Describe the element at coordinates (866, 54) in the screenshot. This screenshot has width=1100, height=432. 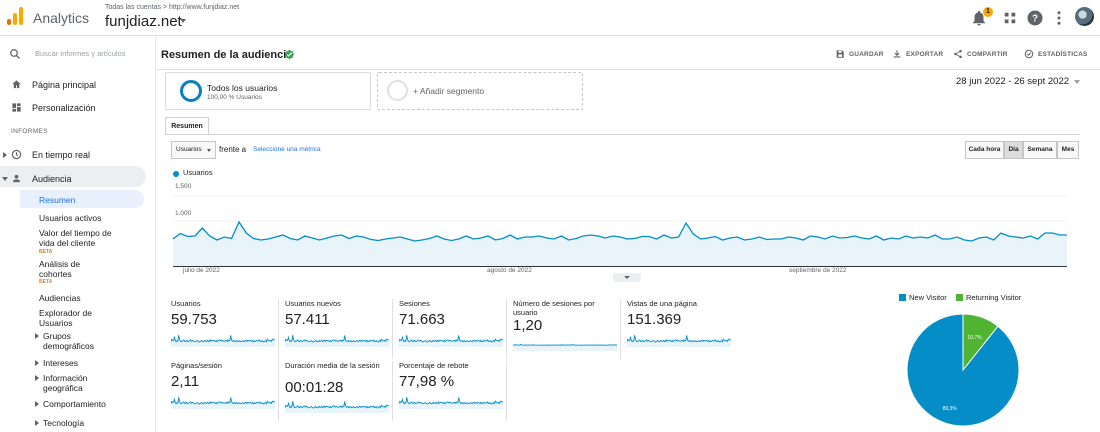
I see `save-label: GUARDAR` at that location.